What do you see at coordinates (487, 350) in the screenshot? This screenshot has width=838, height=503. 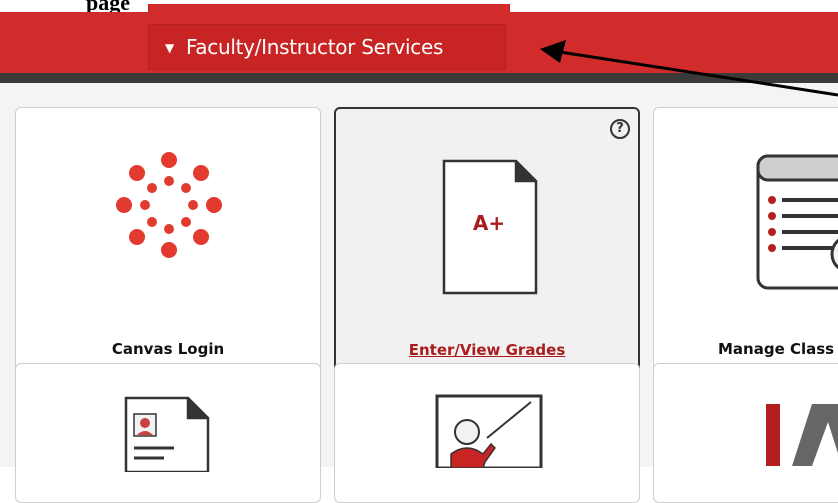 I see `tile-label: Enter/View Grades` at bounding box center [487, 350].